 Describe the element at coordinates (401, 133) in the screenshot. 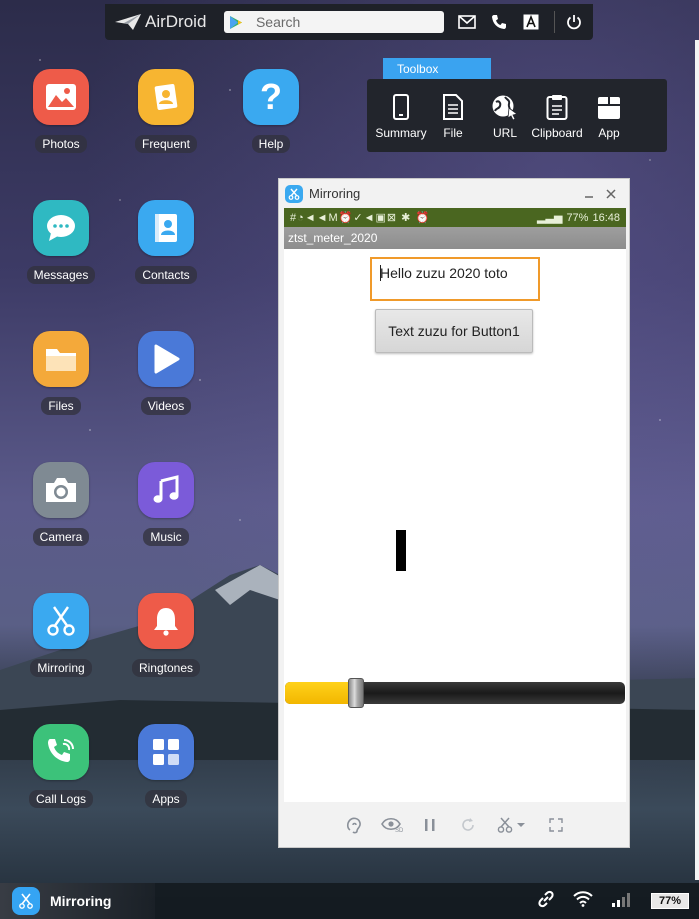

I see `tool-label: Summary` at that location.